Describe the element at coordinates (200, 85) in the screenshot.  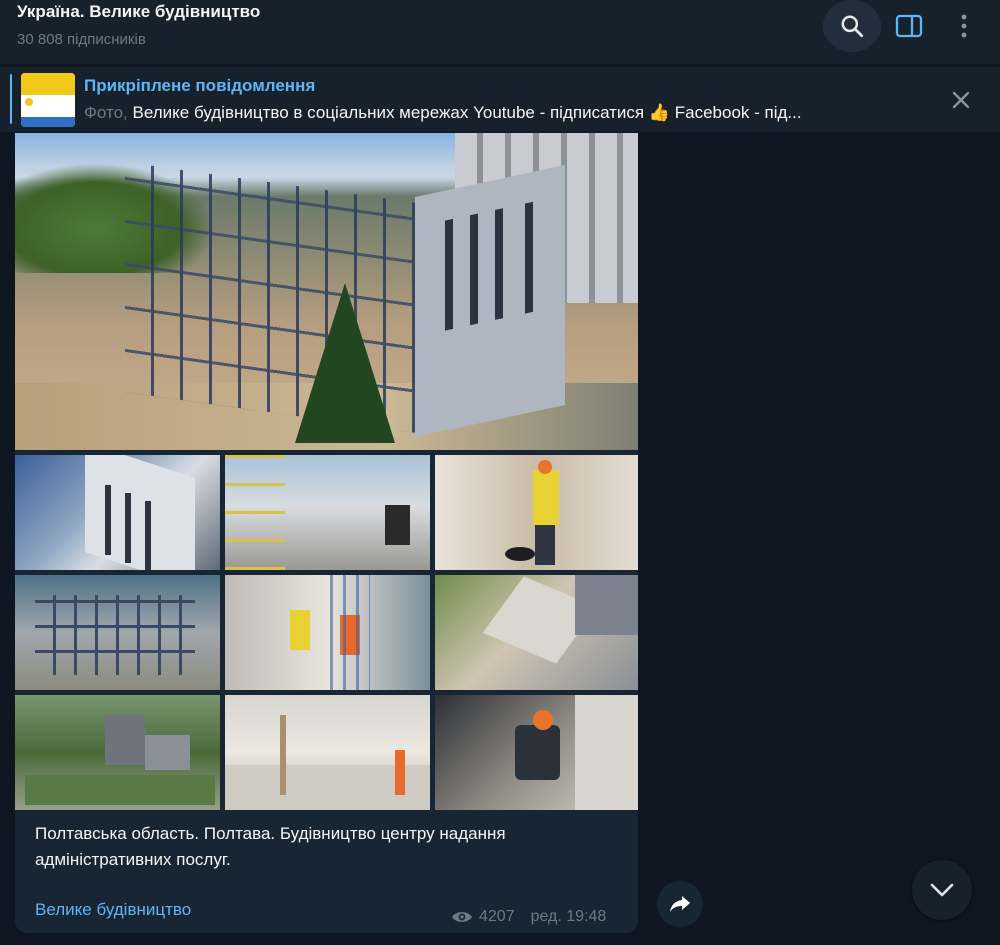
I see `pinned-title: Прикріплене повідомлення` at that location.